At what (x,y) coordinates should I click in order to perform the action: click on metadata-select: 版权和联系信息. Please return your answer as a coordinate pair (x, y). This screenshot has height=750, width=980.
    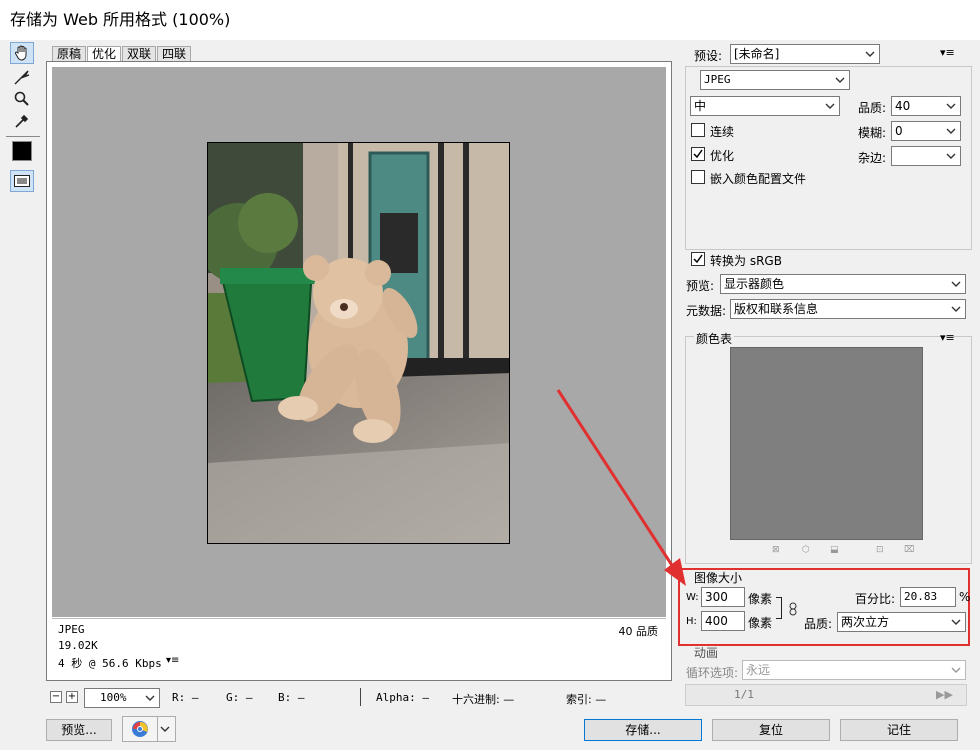
    Looking at the image, I should click on (848, 309).